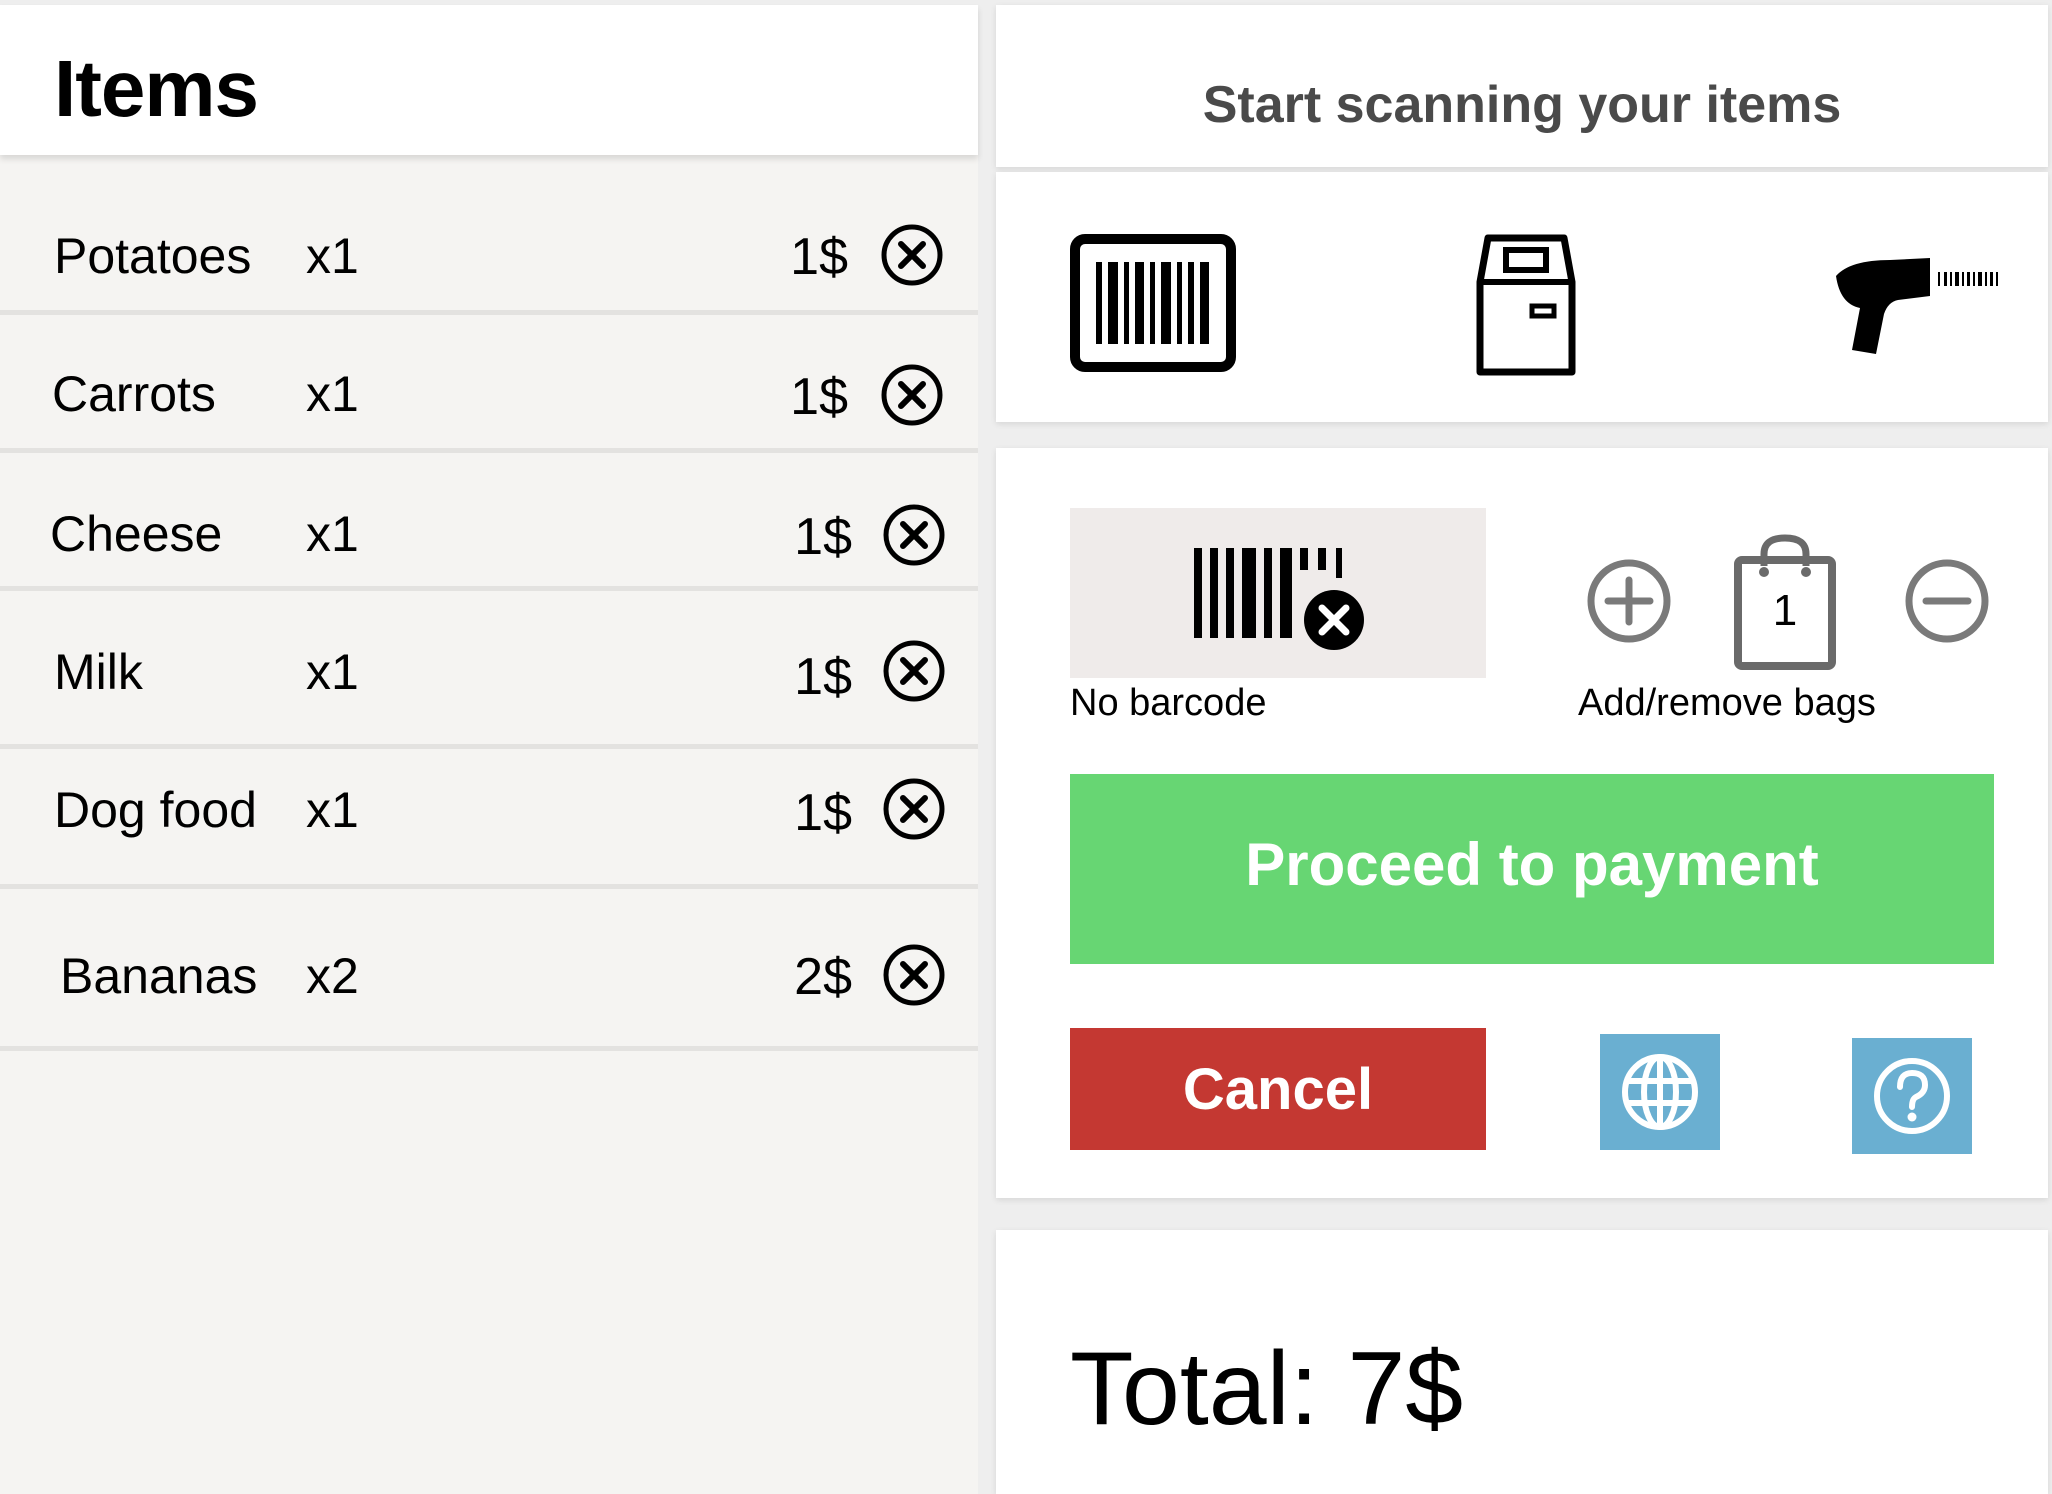 Image resolution: width=2052 pixels, height=1494 pixels. I want to click on item-name: Cheese, so click(136, 534).